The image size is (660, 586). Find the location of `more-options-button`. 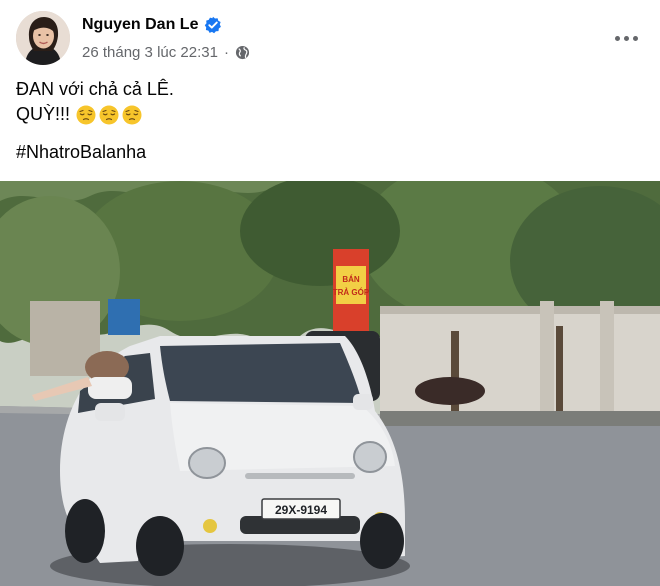

more-options-button is located at coordinates (626, 38).